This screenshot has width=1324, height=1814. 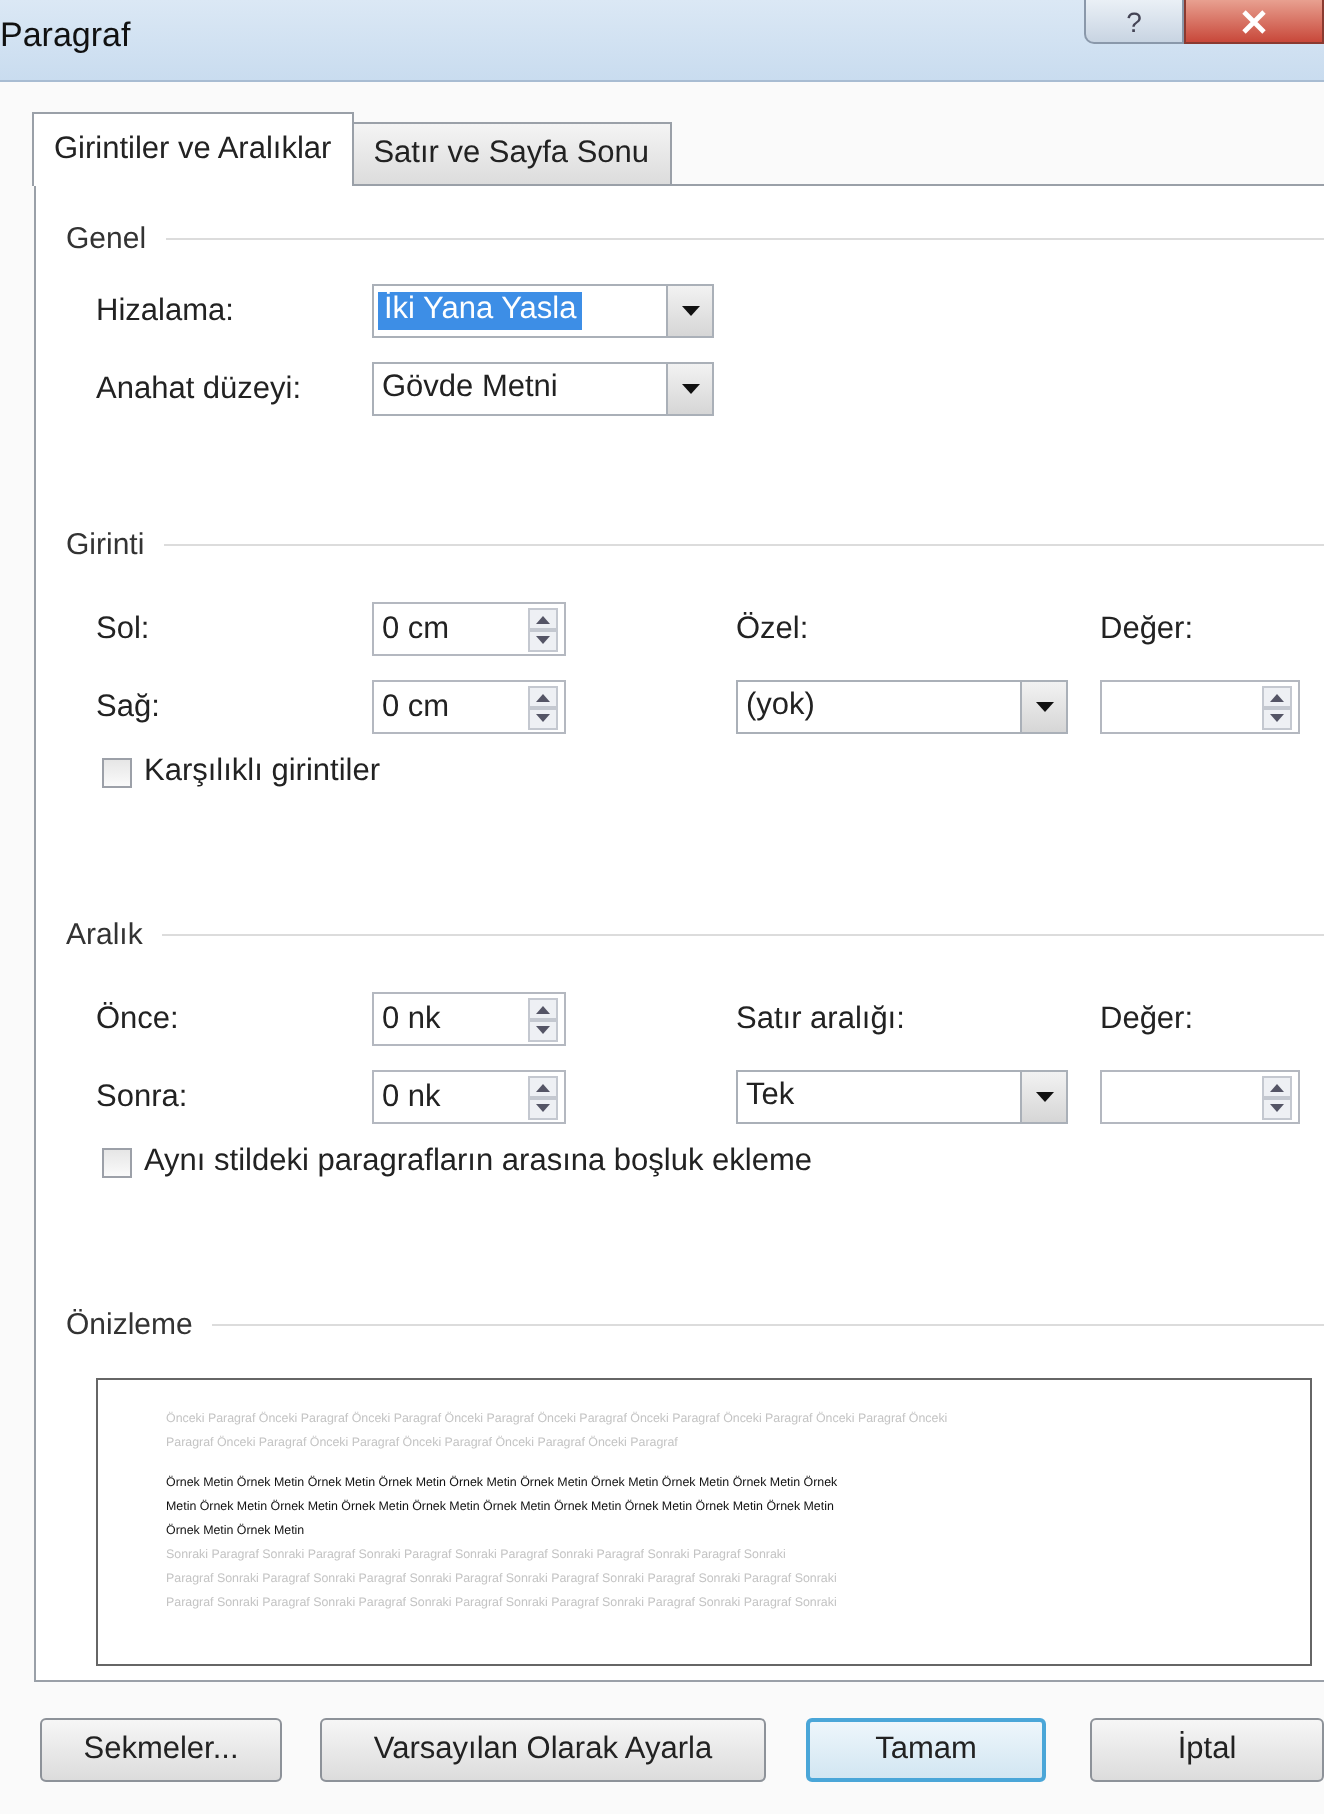 I want to click on section-heading: Genel, so click(x=106, y=239).